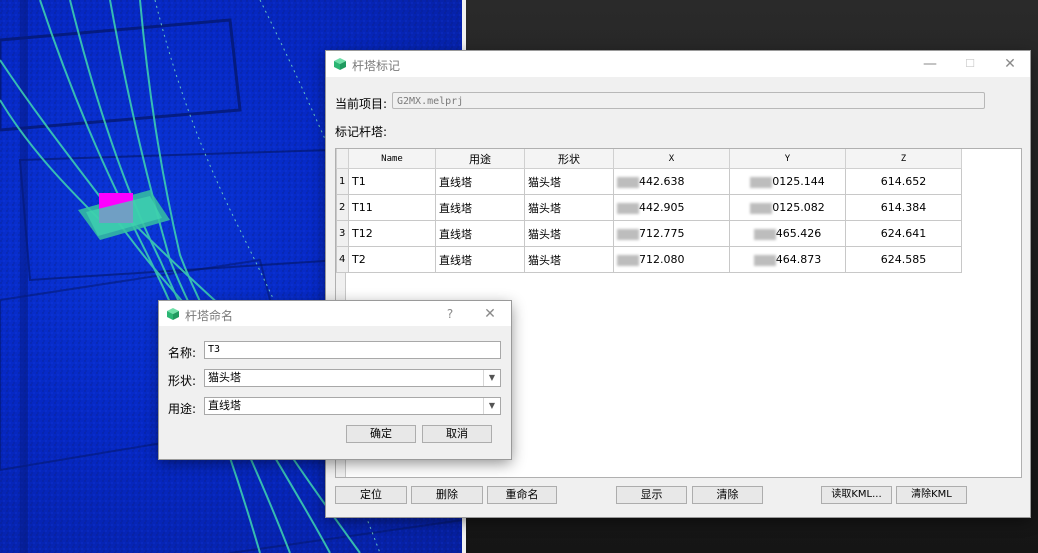 The image size is (1038, 553). I want to click on table-row: 1 T1 直线塔 猫头塔 442.638 0125.144 614.652, so click(649, 181).